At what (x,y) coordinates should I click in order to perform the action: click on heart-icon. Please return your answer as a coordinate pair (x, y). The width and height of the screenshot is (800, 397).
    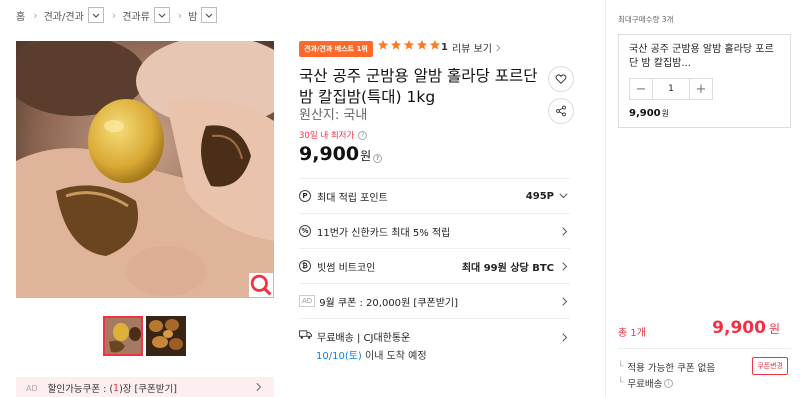
    Looking at the image, I should click on (561, 79).